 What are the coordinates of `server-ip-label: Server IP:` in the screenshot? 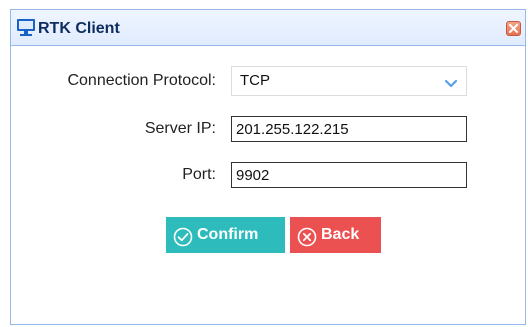 It's located at (180, 128).